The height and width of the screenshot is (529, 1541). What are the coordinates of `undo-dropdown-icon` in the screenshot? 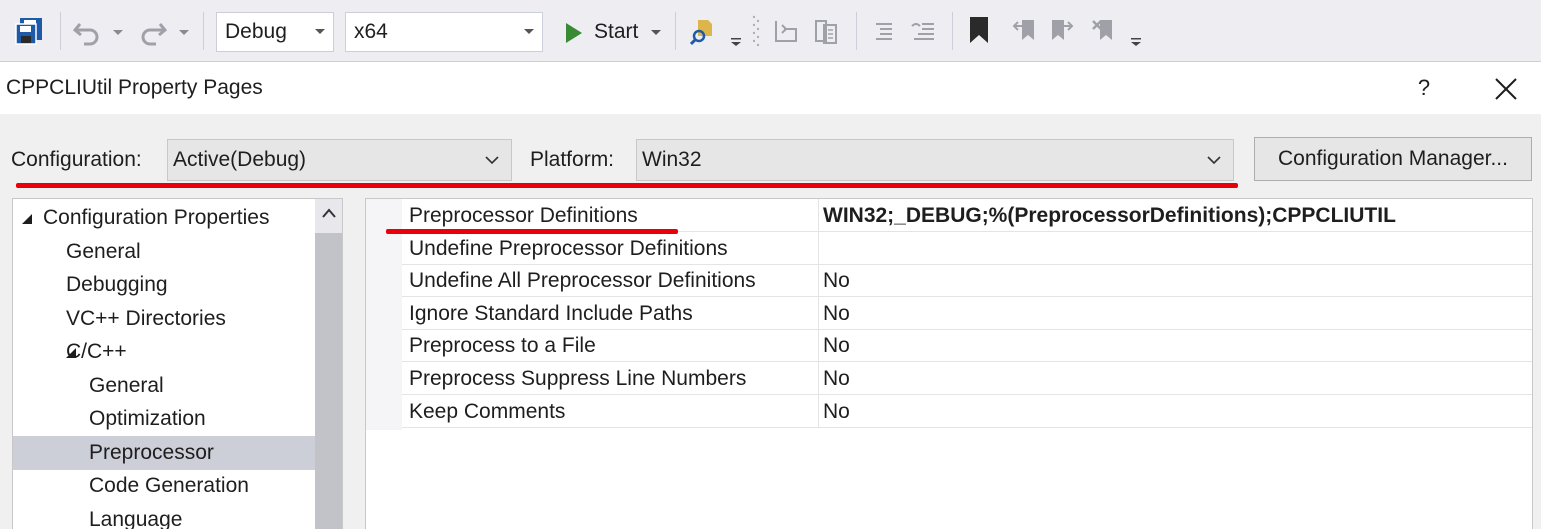 It's located at (118, 33).